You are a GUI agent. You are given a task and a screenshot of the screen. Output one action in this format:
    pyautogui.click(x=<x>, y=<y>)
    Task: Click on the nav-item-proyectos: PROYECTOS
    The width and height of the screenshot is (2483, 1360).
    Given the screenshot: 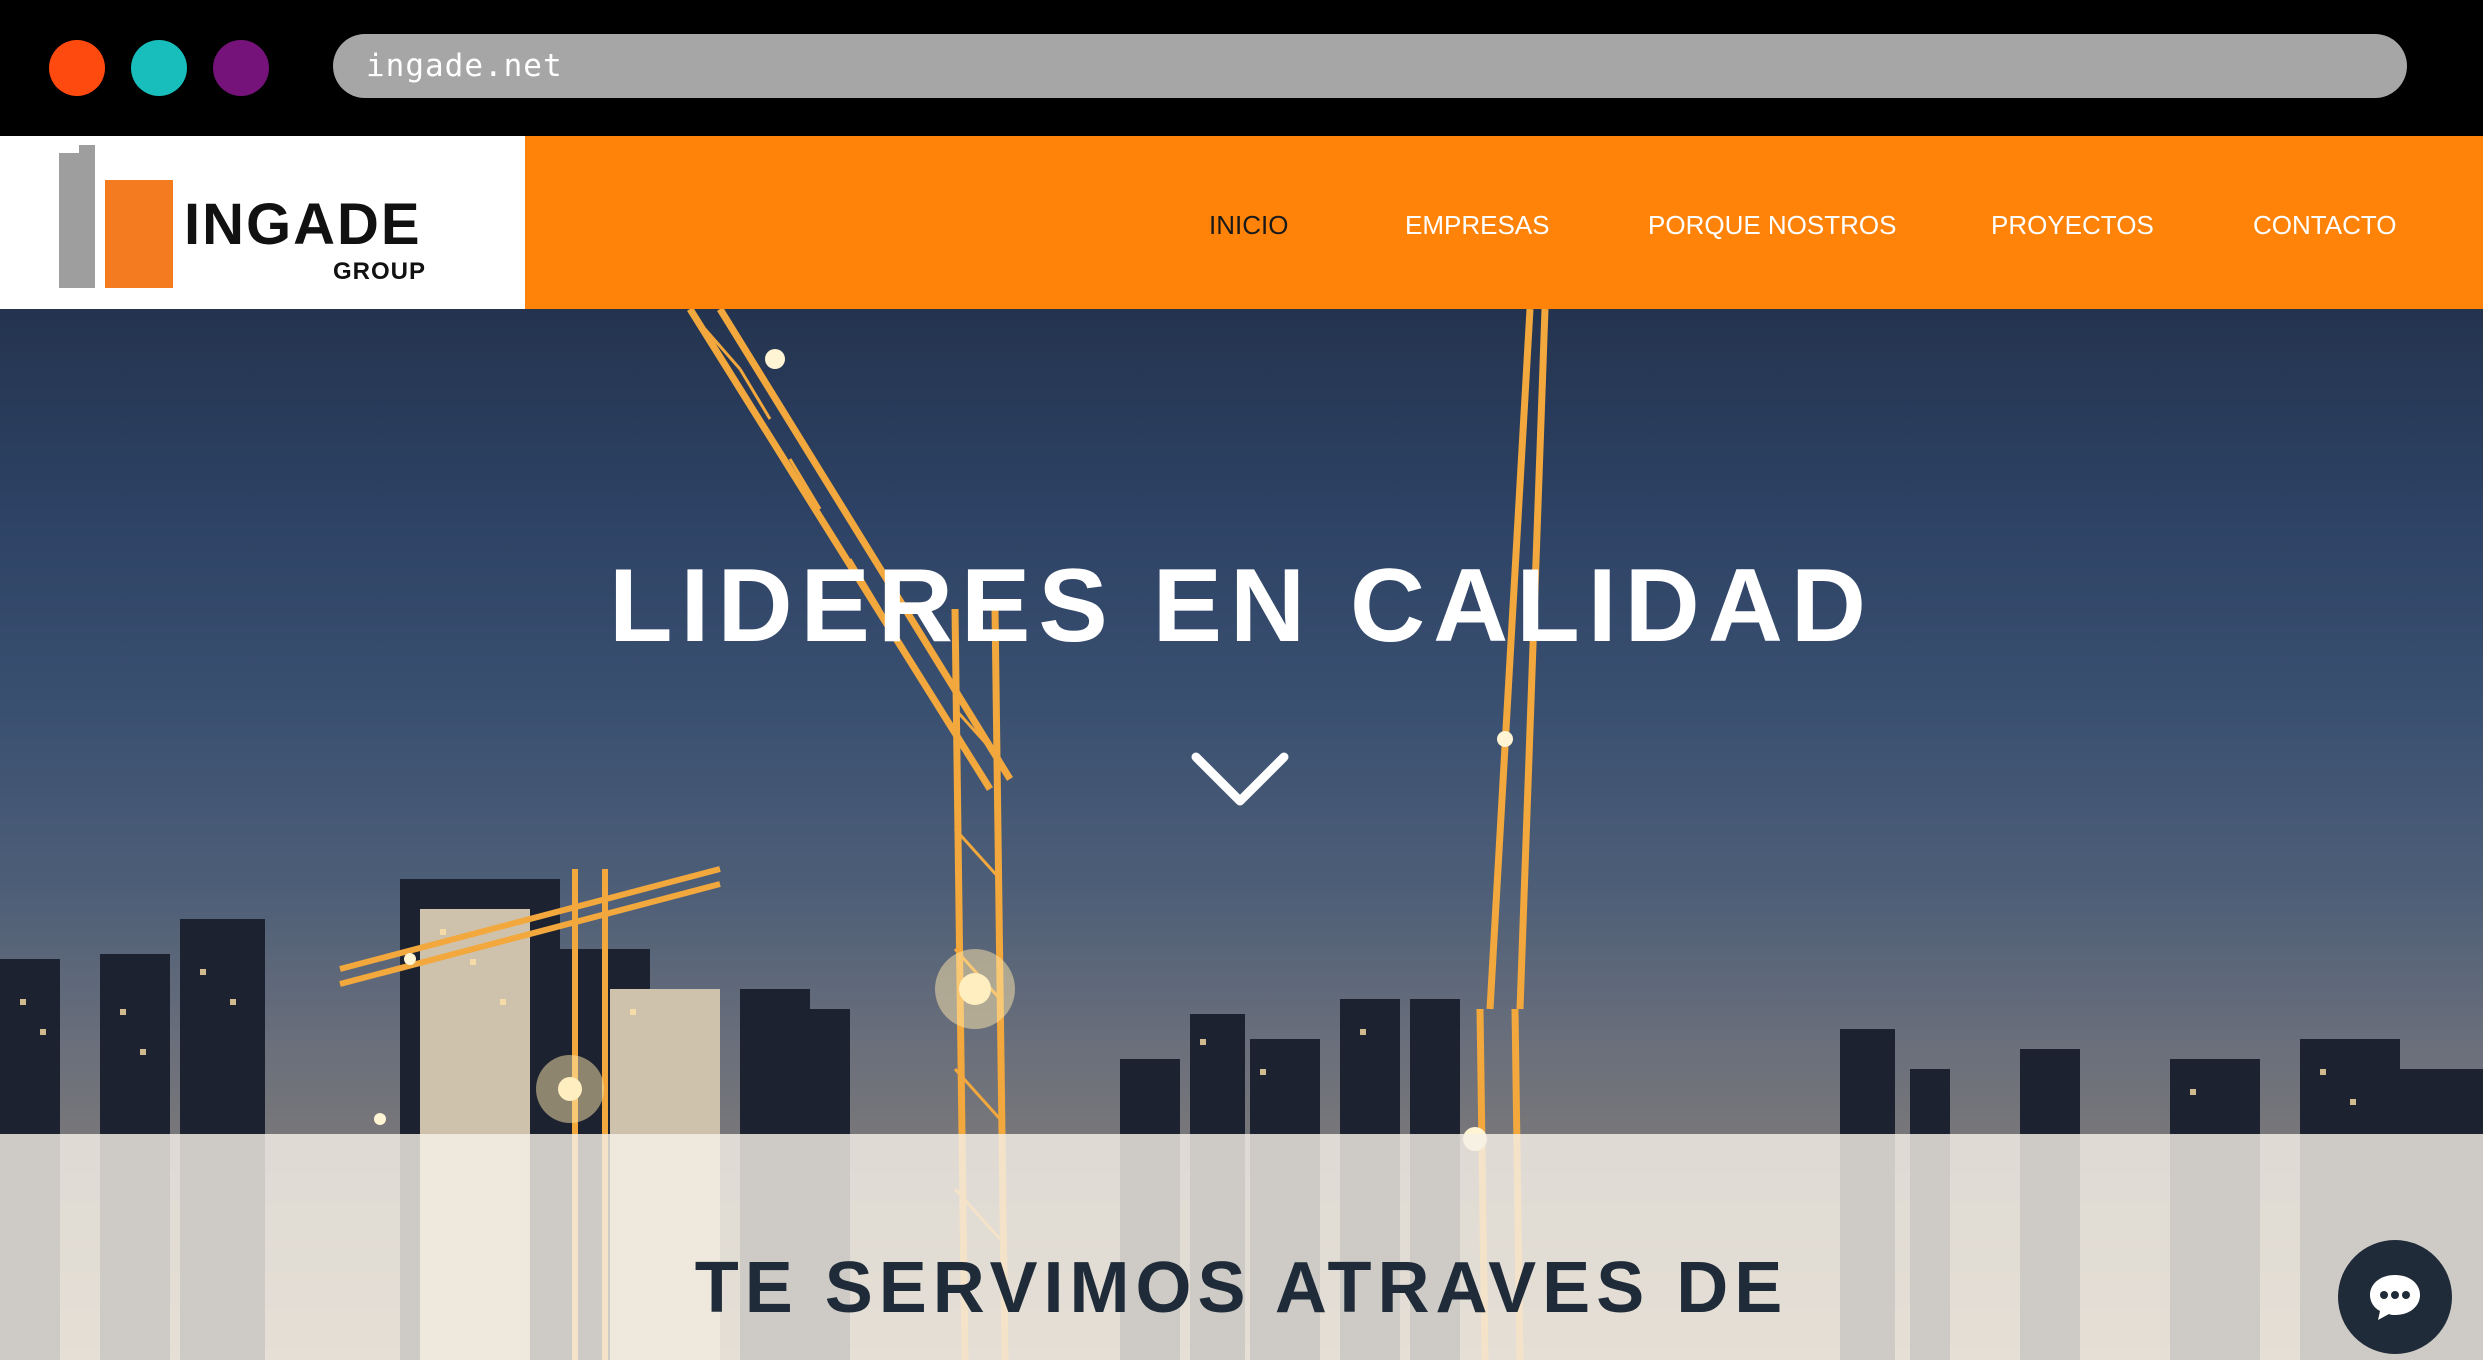 What is the action you would take?
    pyautogui.click(x=2072, y=225)
    